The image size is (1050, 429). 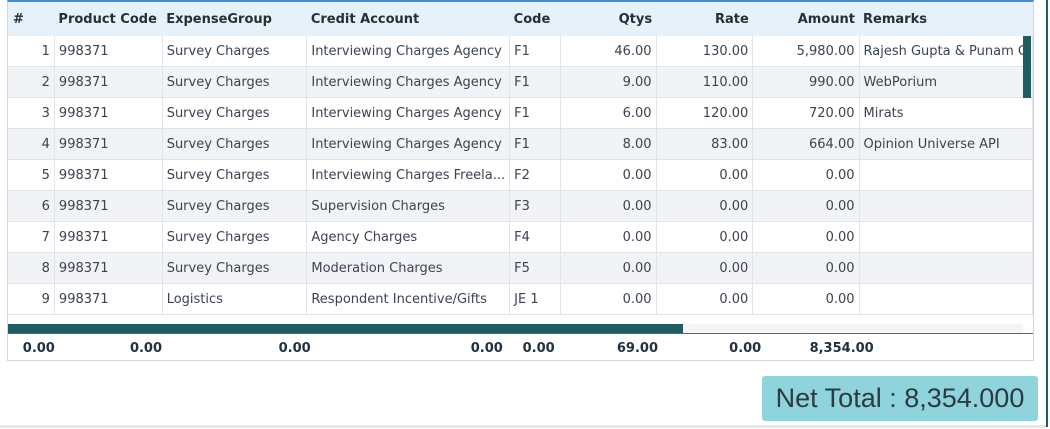 I want to click on col-header-num: #, so click(x=31, y=19).